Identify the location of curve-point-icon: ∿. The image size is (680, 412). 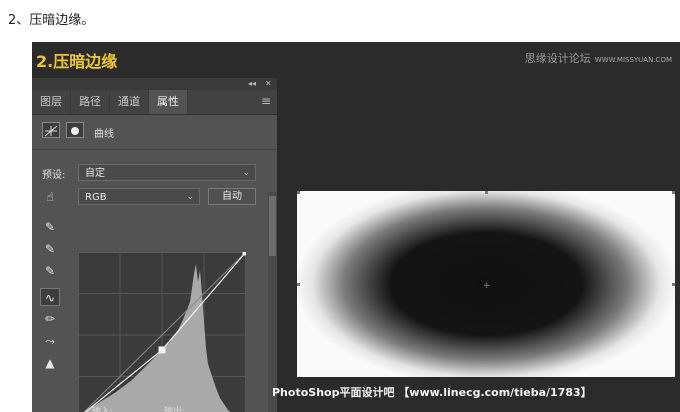
(50, 297).